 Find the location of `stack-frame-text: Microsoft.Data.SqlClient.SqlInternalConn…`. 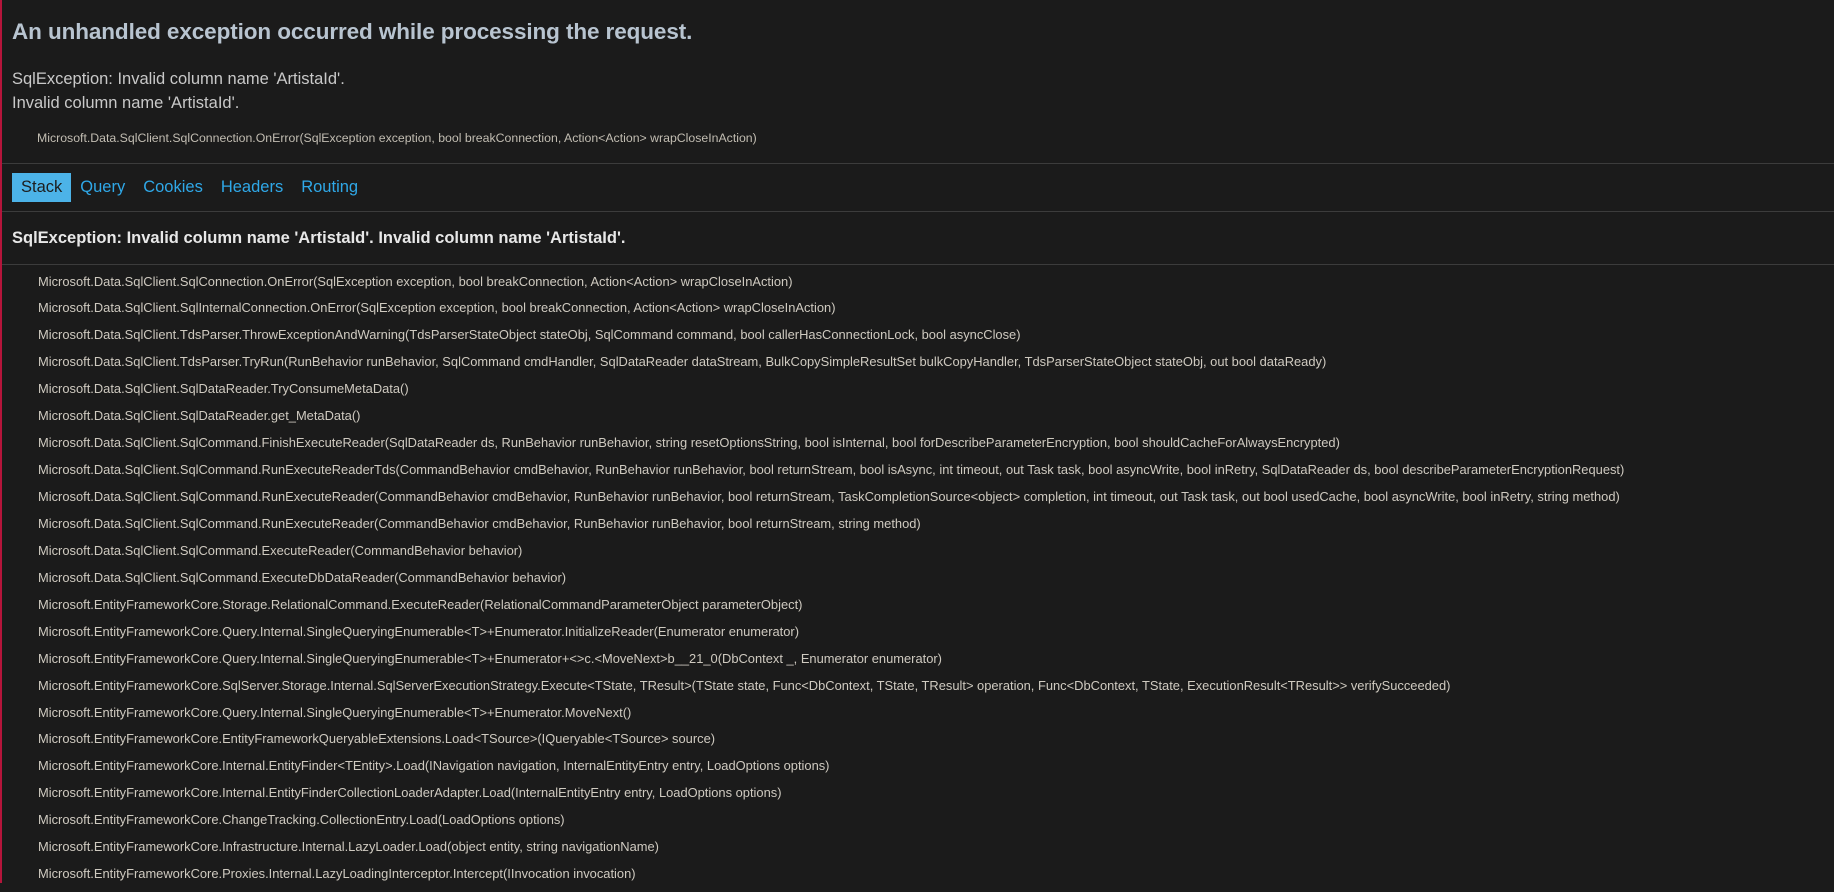

stack-frame-text: Microsoft.Data.SqlClient.SqlInternalConn… is located at coordinates (437, 308).